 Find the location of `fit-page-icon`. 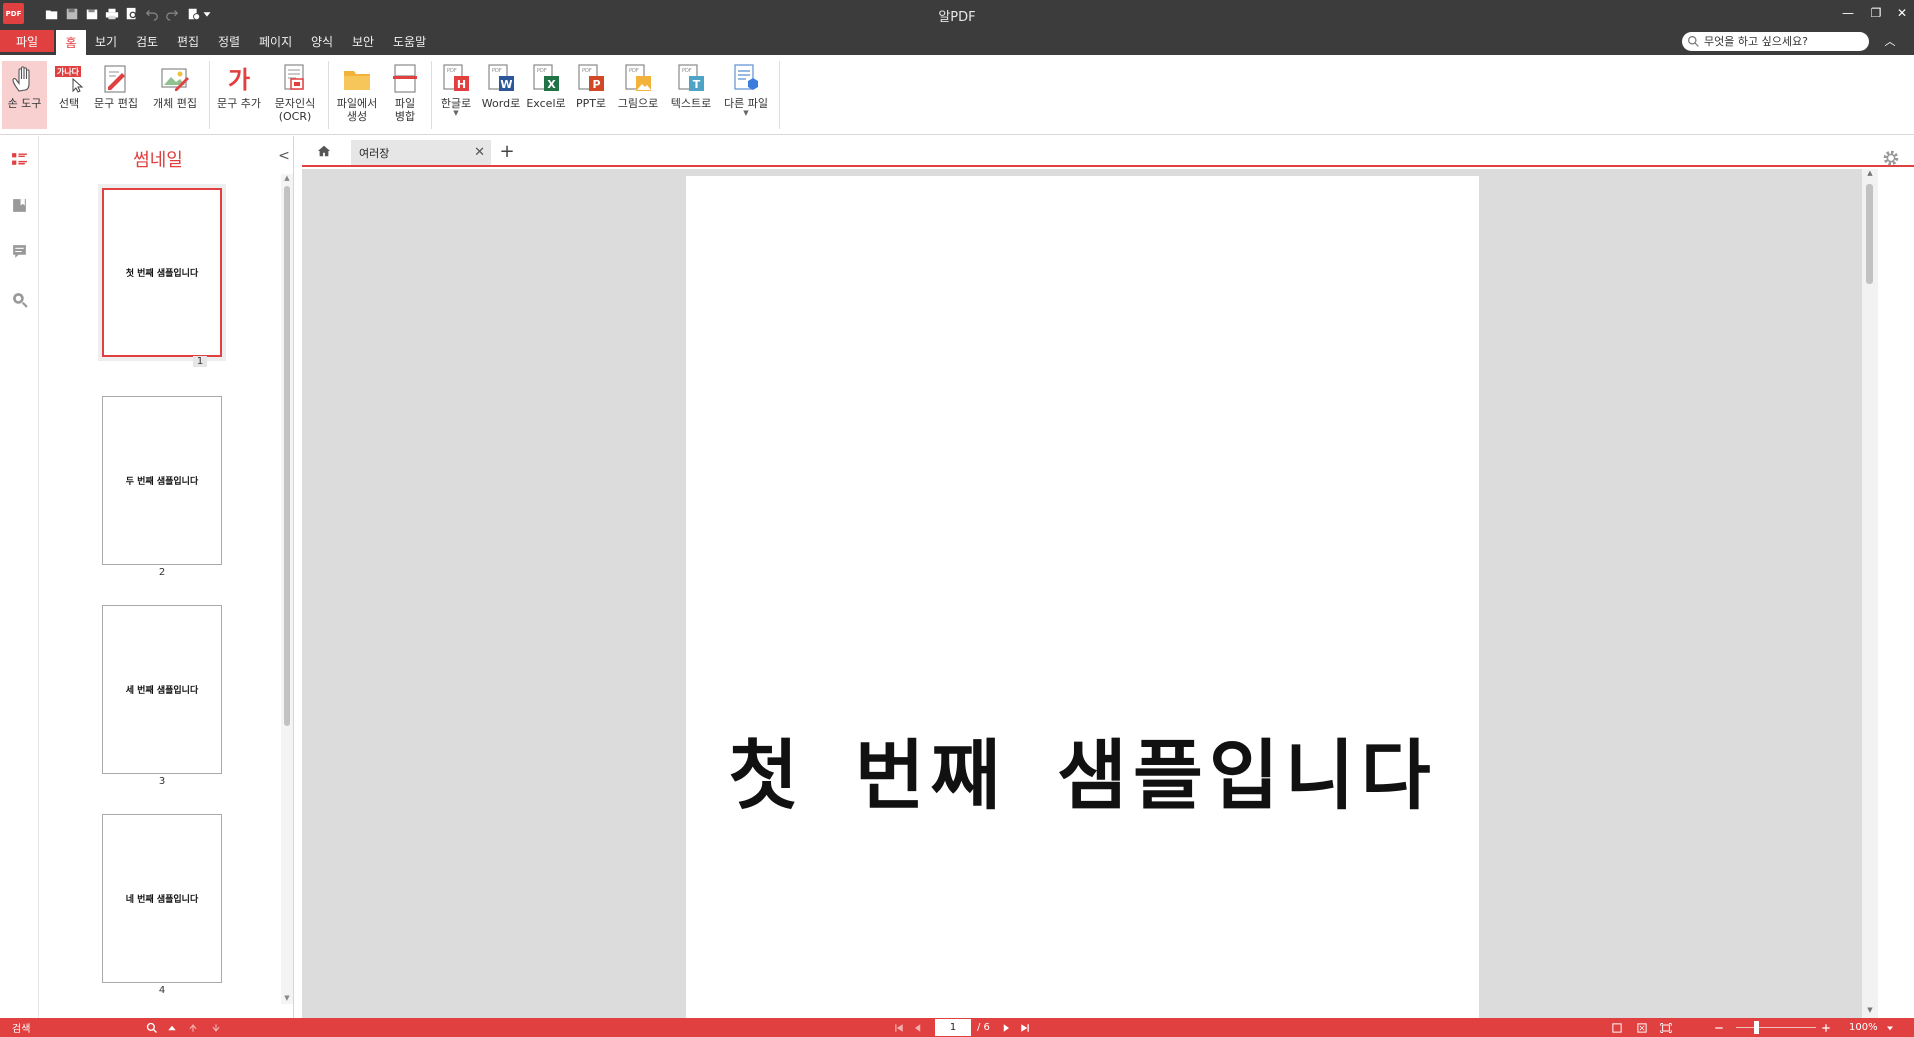

fit-page-icon is located at coordinates (1642, 1027).